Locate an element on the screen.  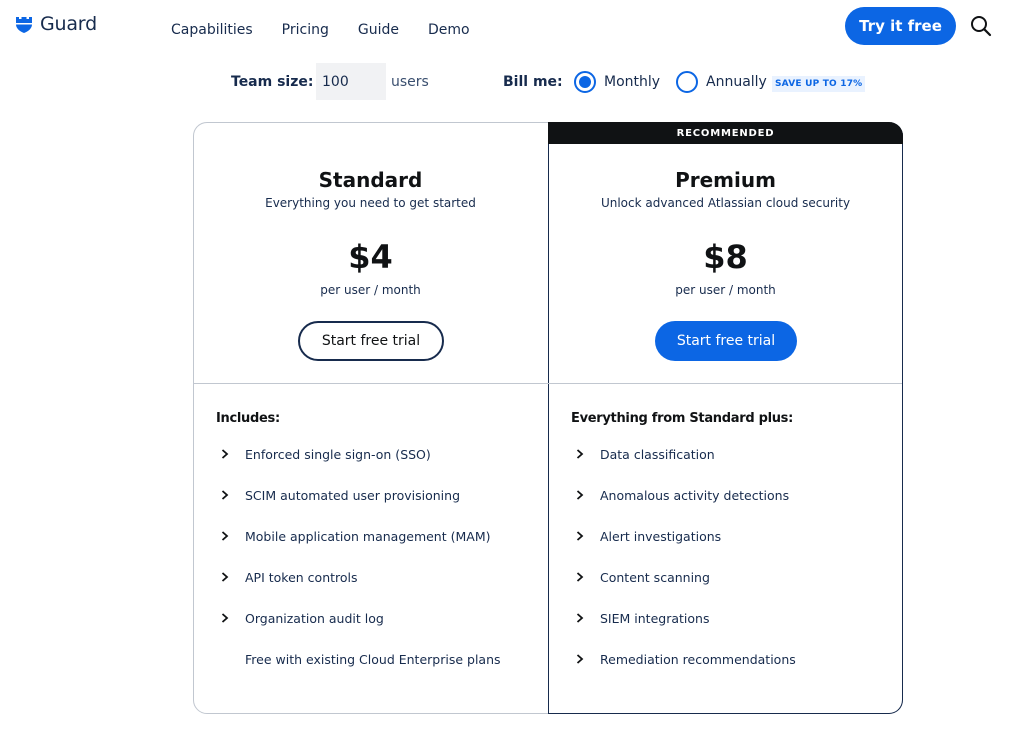
brand-name: Guard is located at coordinates (68, 24).